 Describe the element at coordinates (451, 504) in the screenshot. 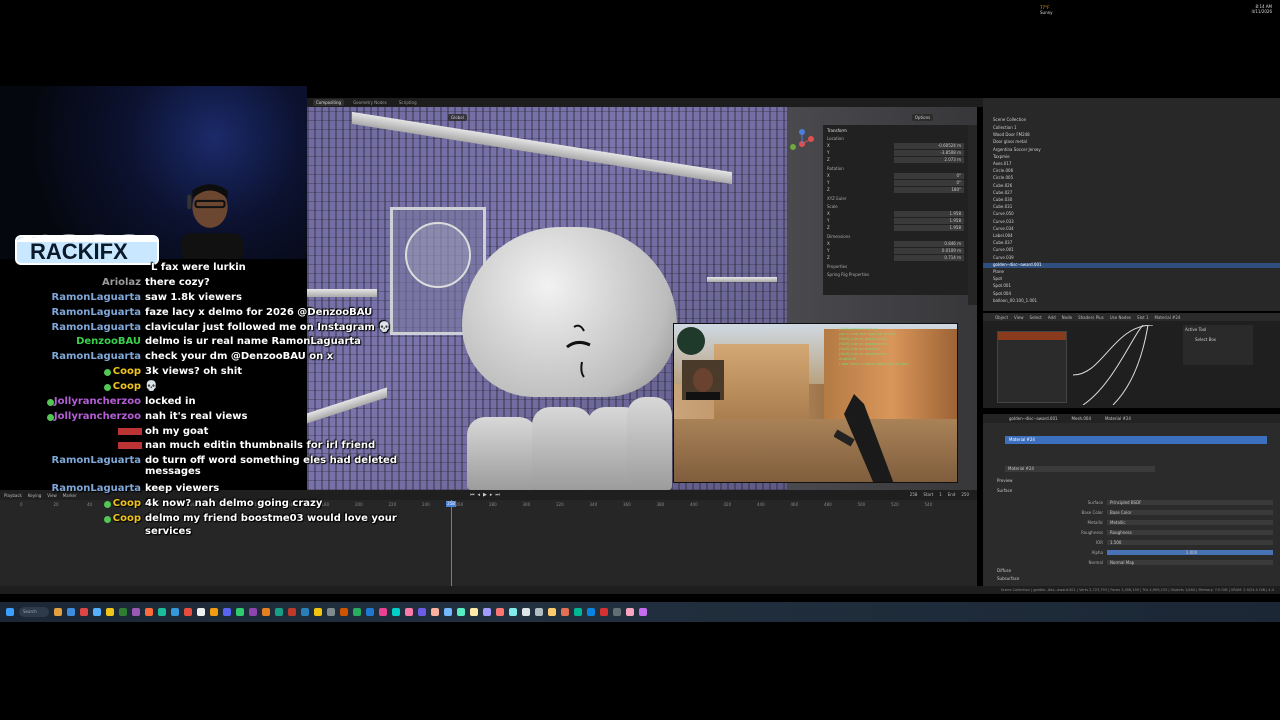

I see `playhead-frame: 258` at that location.